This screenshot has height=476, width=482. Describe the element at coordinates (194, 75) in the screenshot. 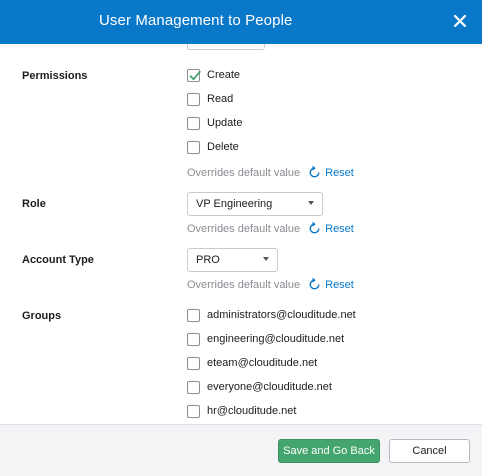

I see `permission-create-checkbox` at that location.